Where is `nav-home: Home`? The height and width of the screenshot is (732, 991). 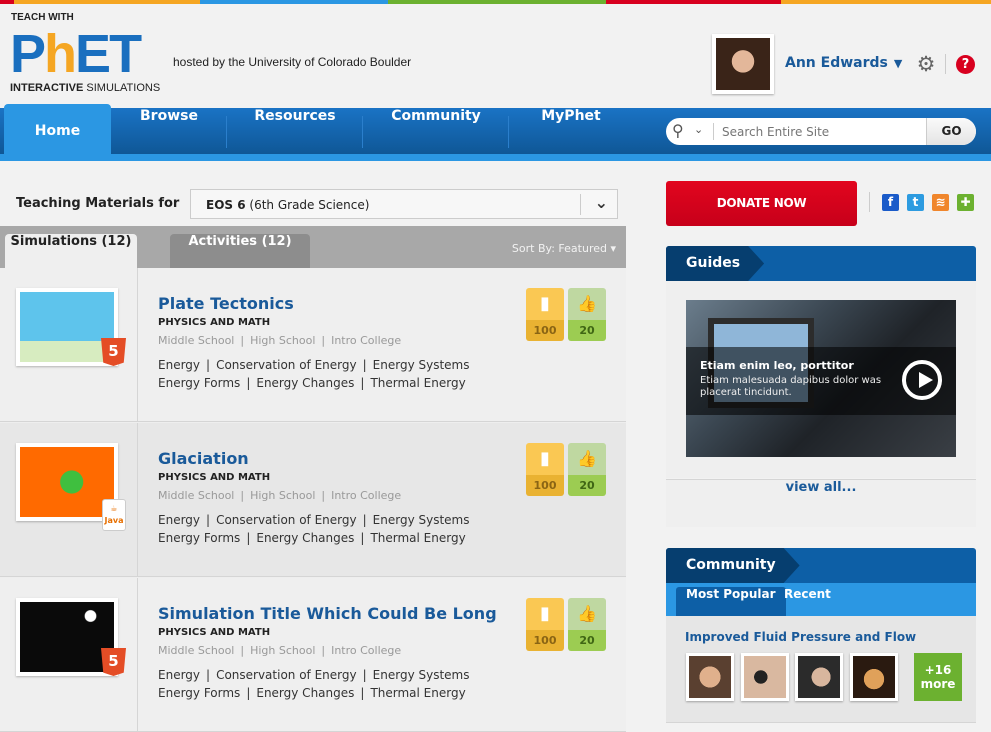 nav-home: Home is located at coordinates (57, 129).